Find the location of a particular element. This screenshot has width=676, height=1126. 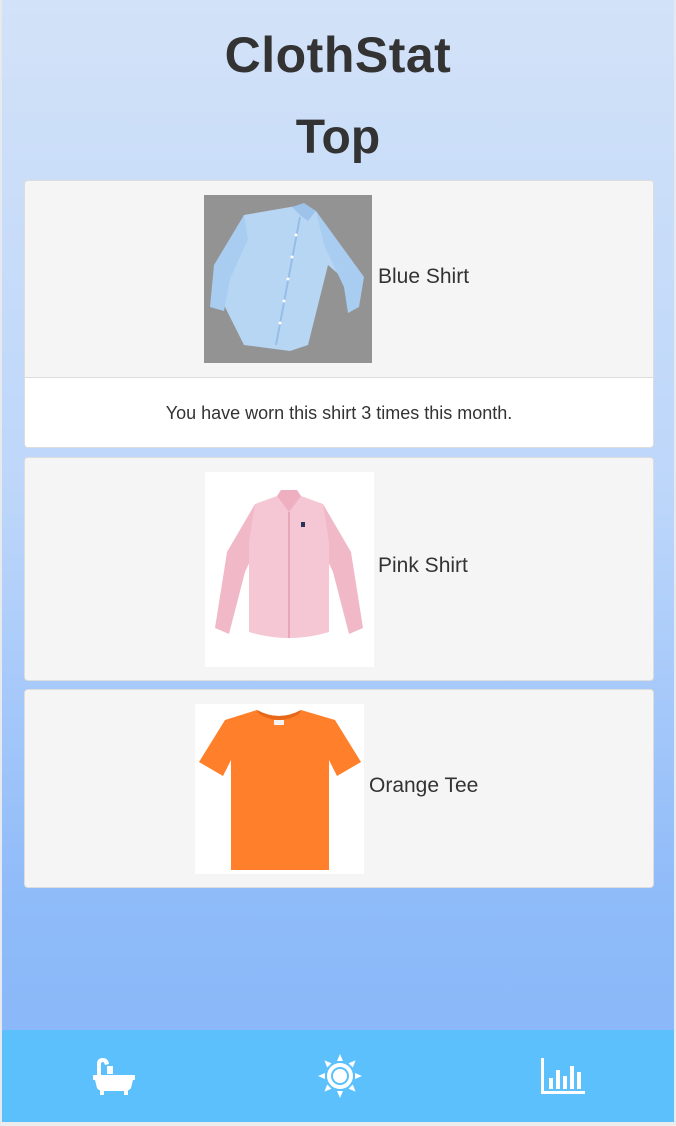

nav-bathtub-button is located at coordinates (114, 1076).